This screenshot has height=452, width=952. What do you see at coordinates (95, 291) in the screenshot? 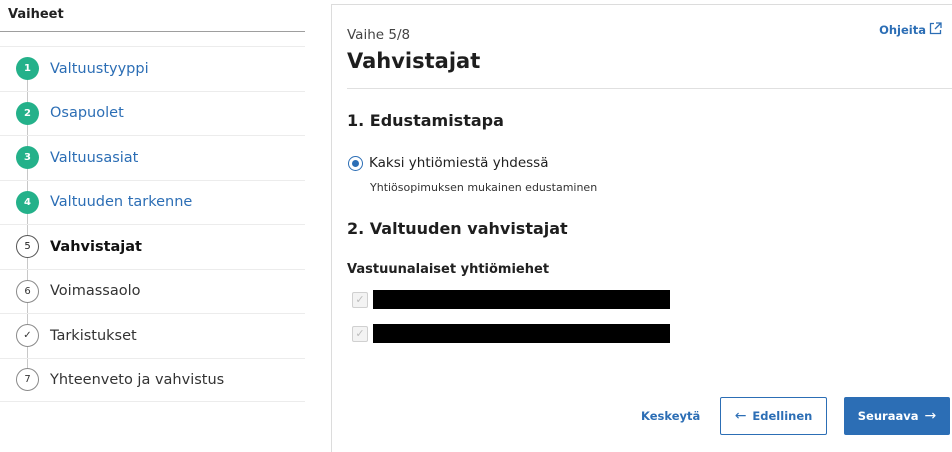
I see `sidebar-step-label: Voimassaolo` at bounding box center [95, 291].